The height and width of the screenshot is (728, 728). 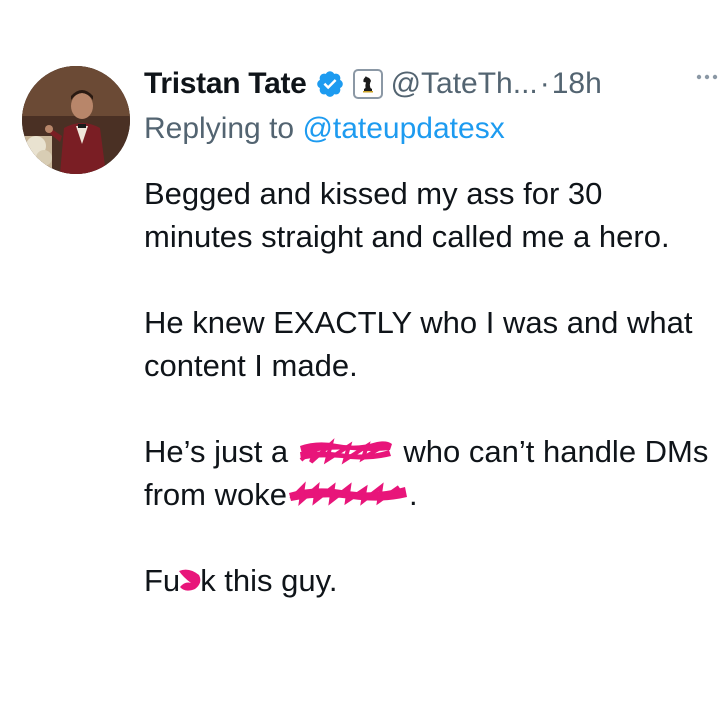 I want to click on reply-mention-link: @tateupdatesx, so click(x=403, y=128).